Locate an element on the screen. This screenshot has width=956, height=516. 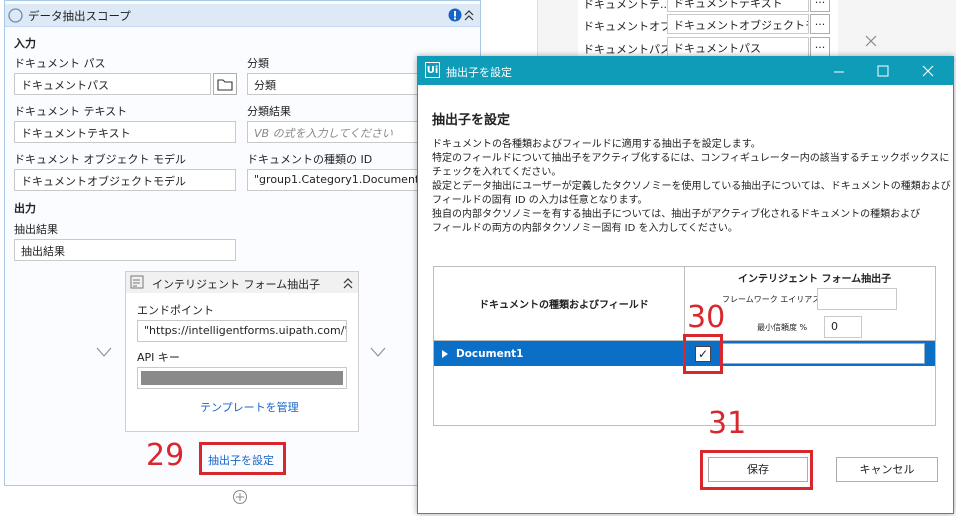
dialog-heading: 抽出子を設定 is located at coordinates (471, 120).